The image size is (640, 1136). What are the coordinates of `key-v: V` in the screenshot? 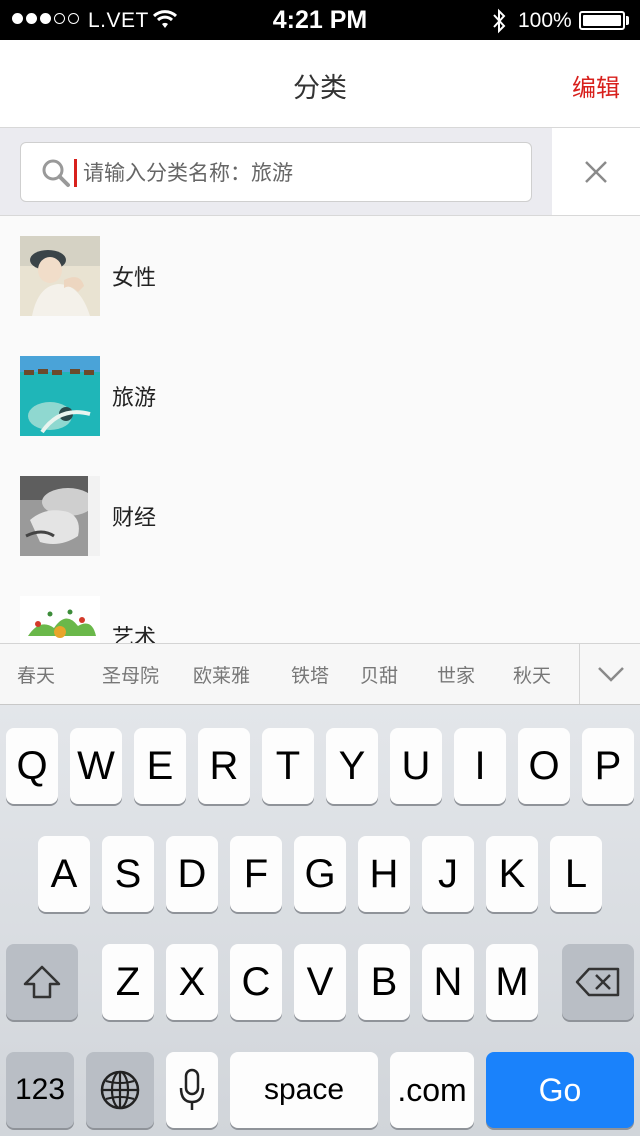 It's located at (320, 982).